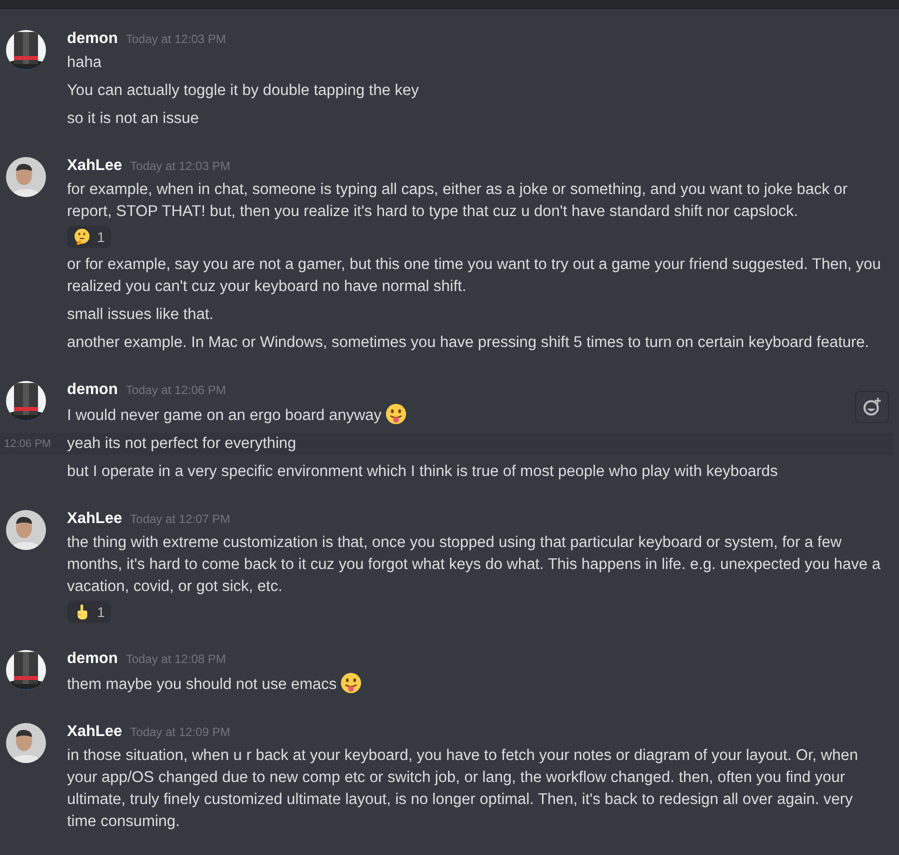  I want to click on message-text: so it is not an issue, so click(133, 119).